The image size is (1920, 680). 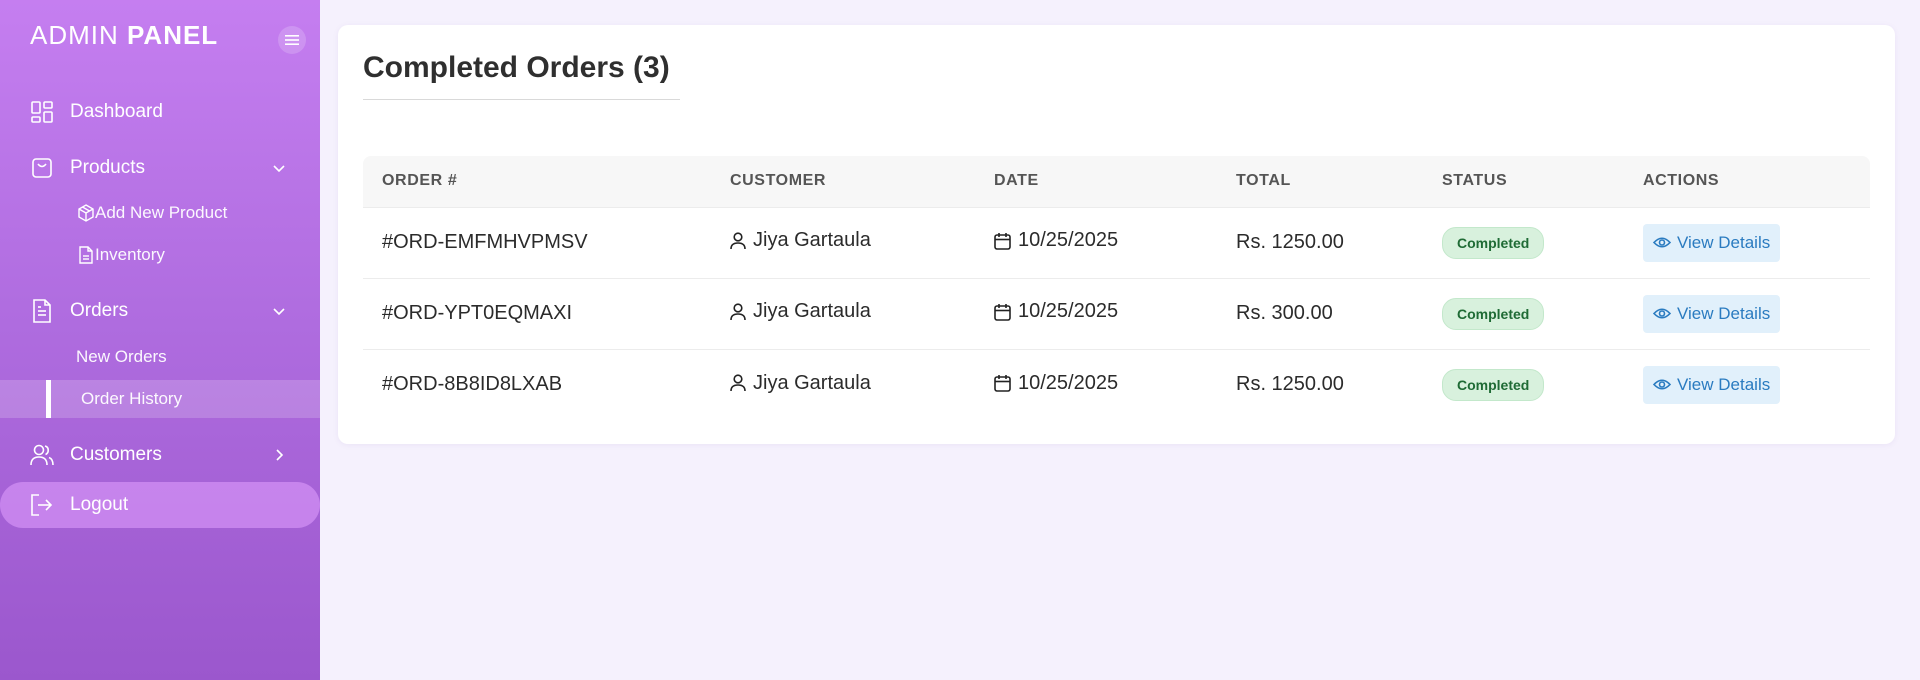 What do you see at coordinates (42, 311) in the screenshot?
I see `document-icon` at bounding box center [42, 311].